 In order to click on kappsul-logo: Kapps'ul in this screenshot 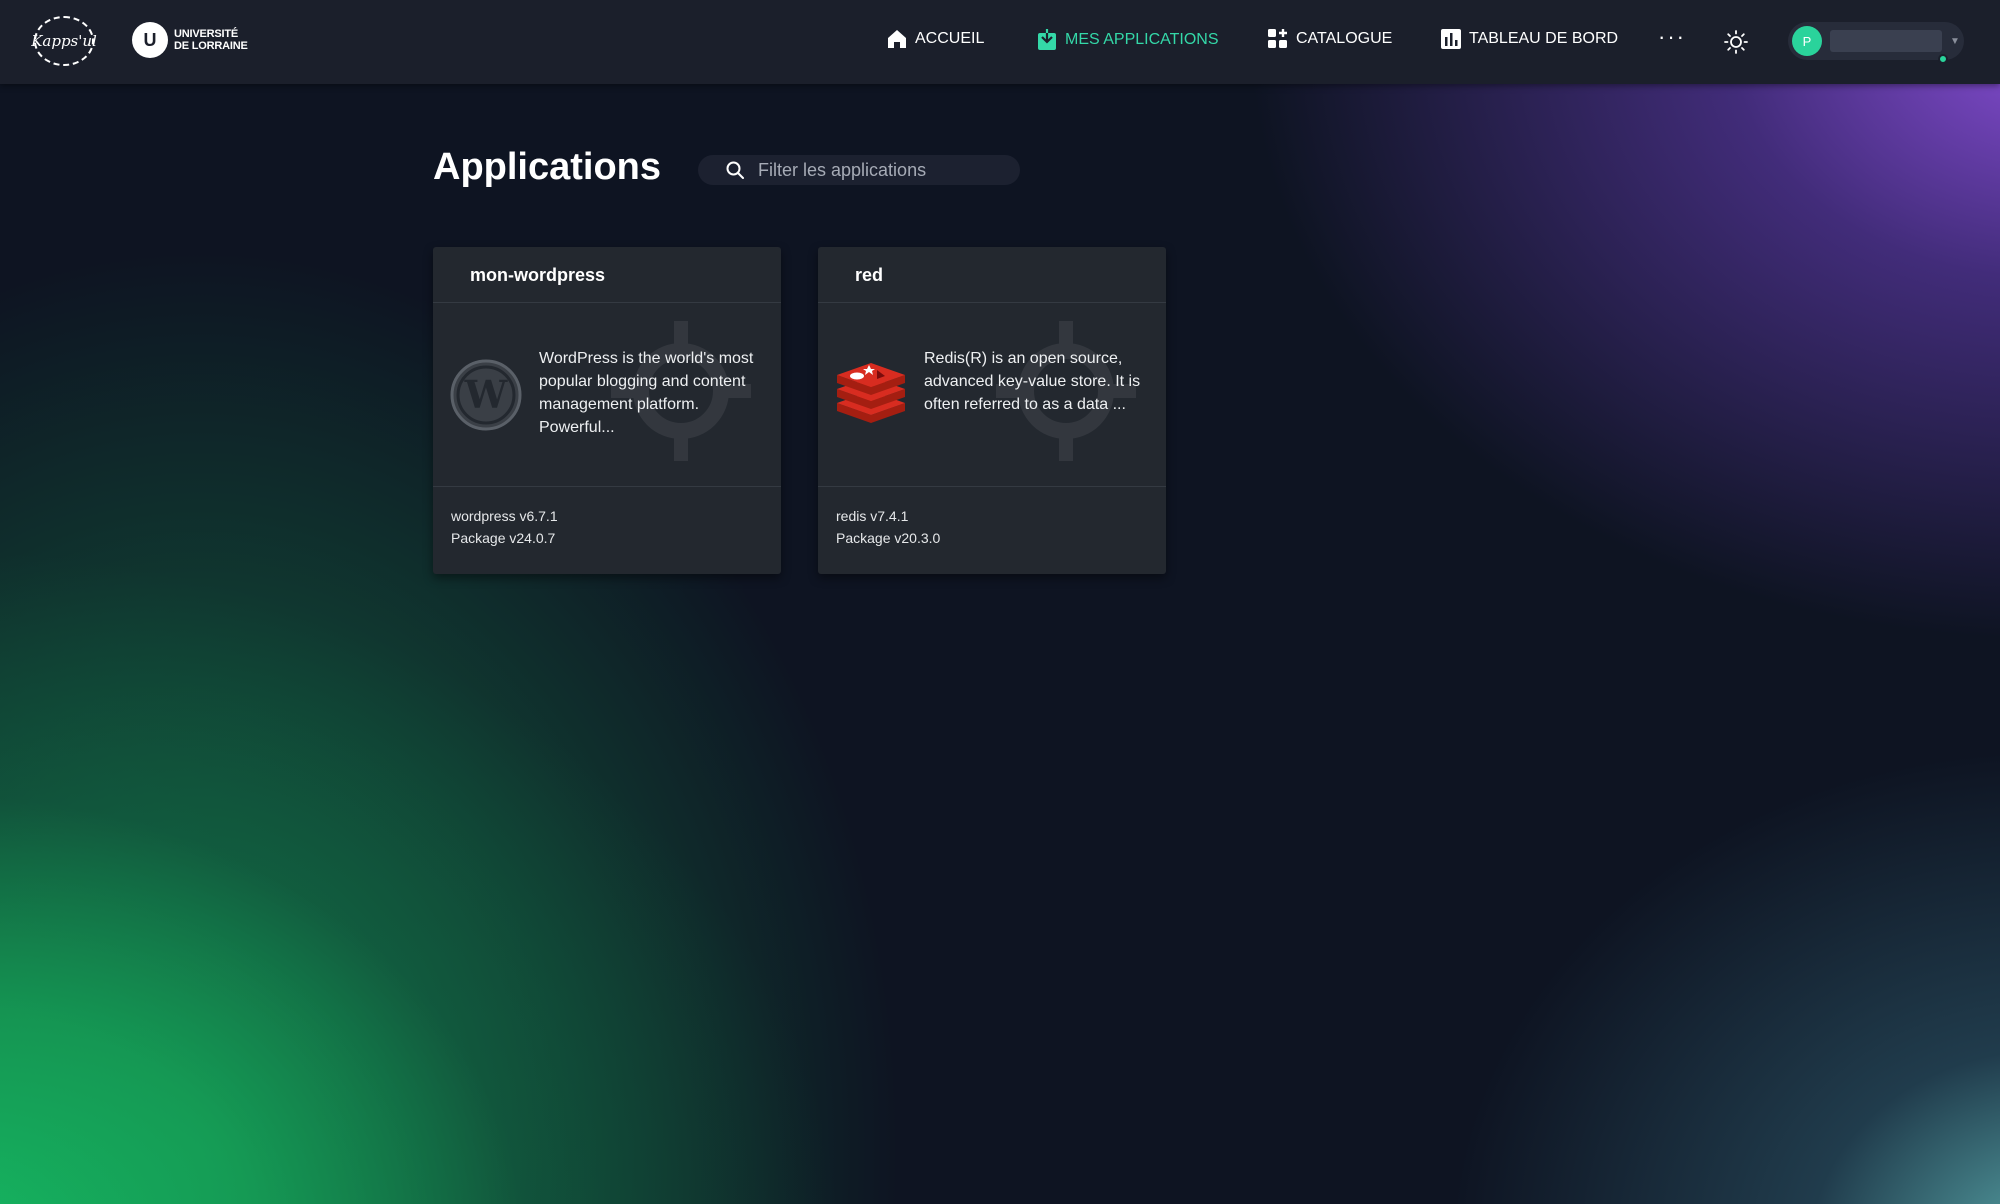, I will do `click(64, 41)`.